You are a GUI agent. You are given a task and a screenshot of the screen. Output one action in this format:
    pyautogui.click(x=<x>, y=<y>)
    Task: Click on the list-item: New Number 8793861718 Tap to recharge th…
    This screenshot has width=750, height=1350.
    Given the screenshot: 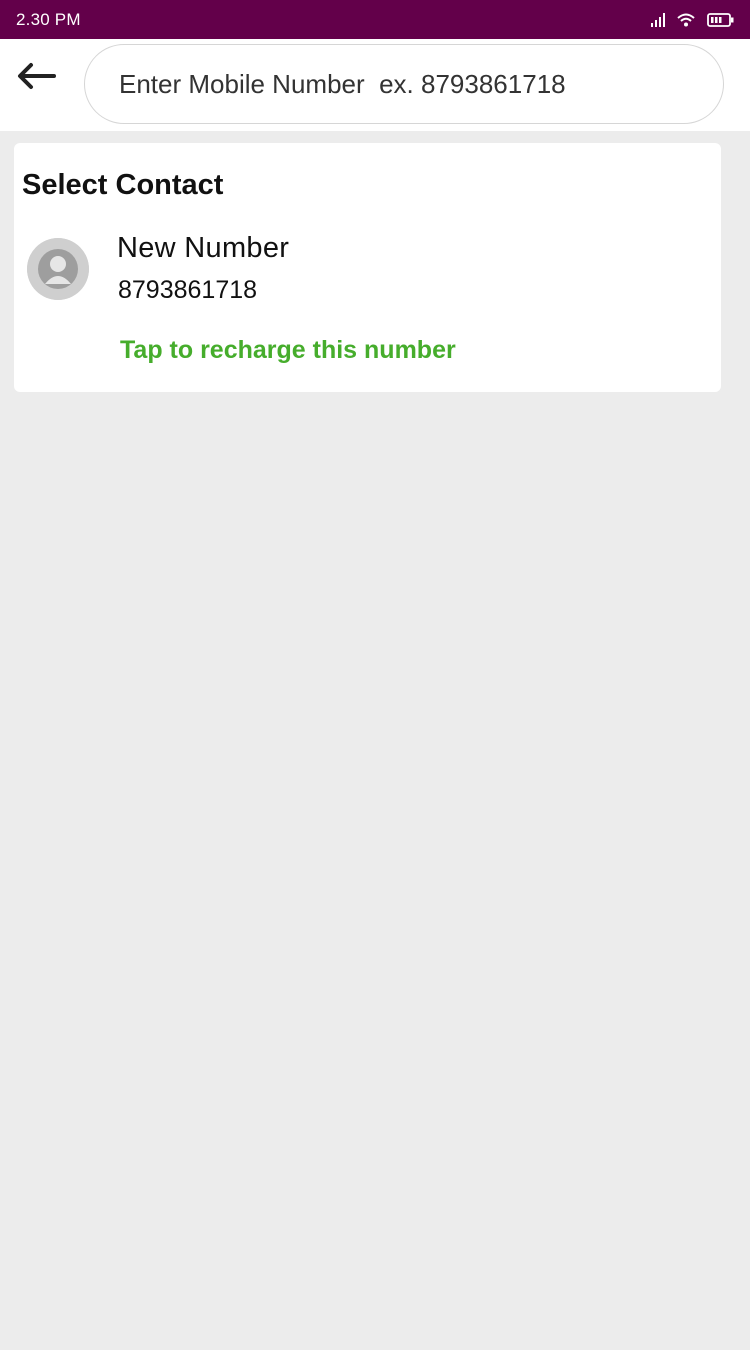 What is the action you would take?
    pyautogui.click(x=367, y=300)
    